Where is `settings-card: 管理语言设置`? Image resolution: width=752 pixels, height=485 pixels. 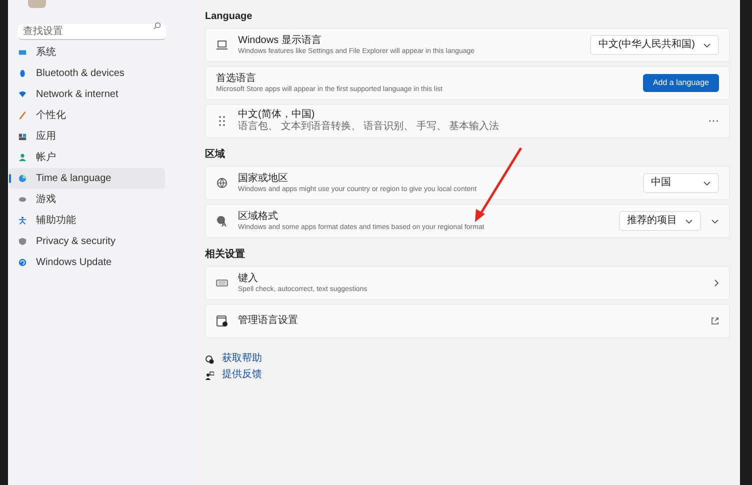 settings-card: 管理语言设置 is located at coordinates (467, 321).